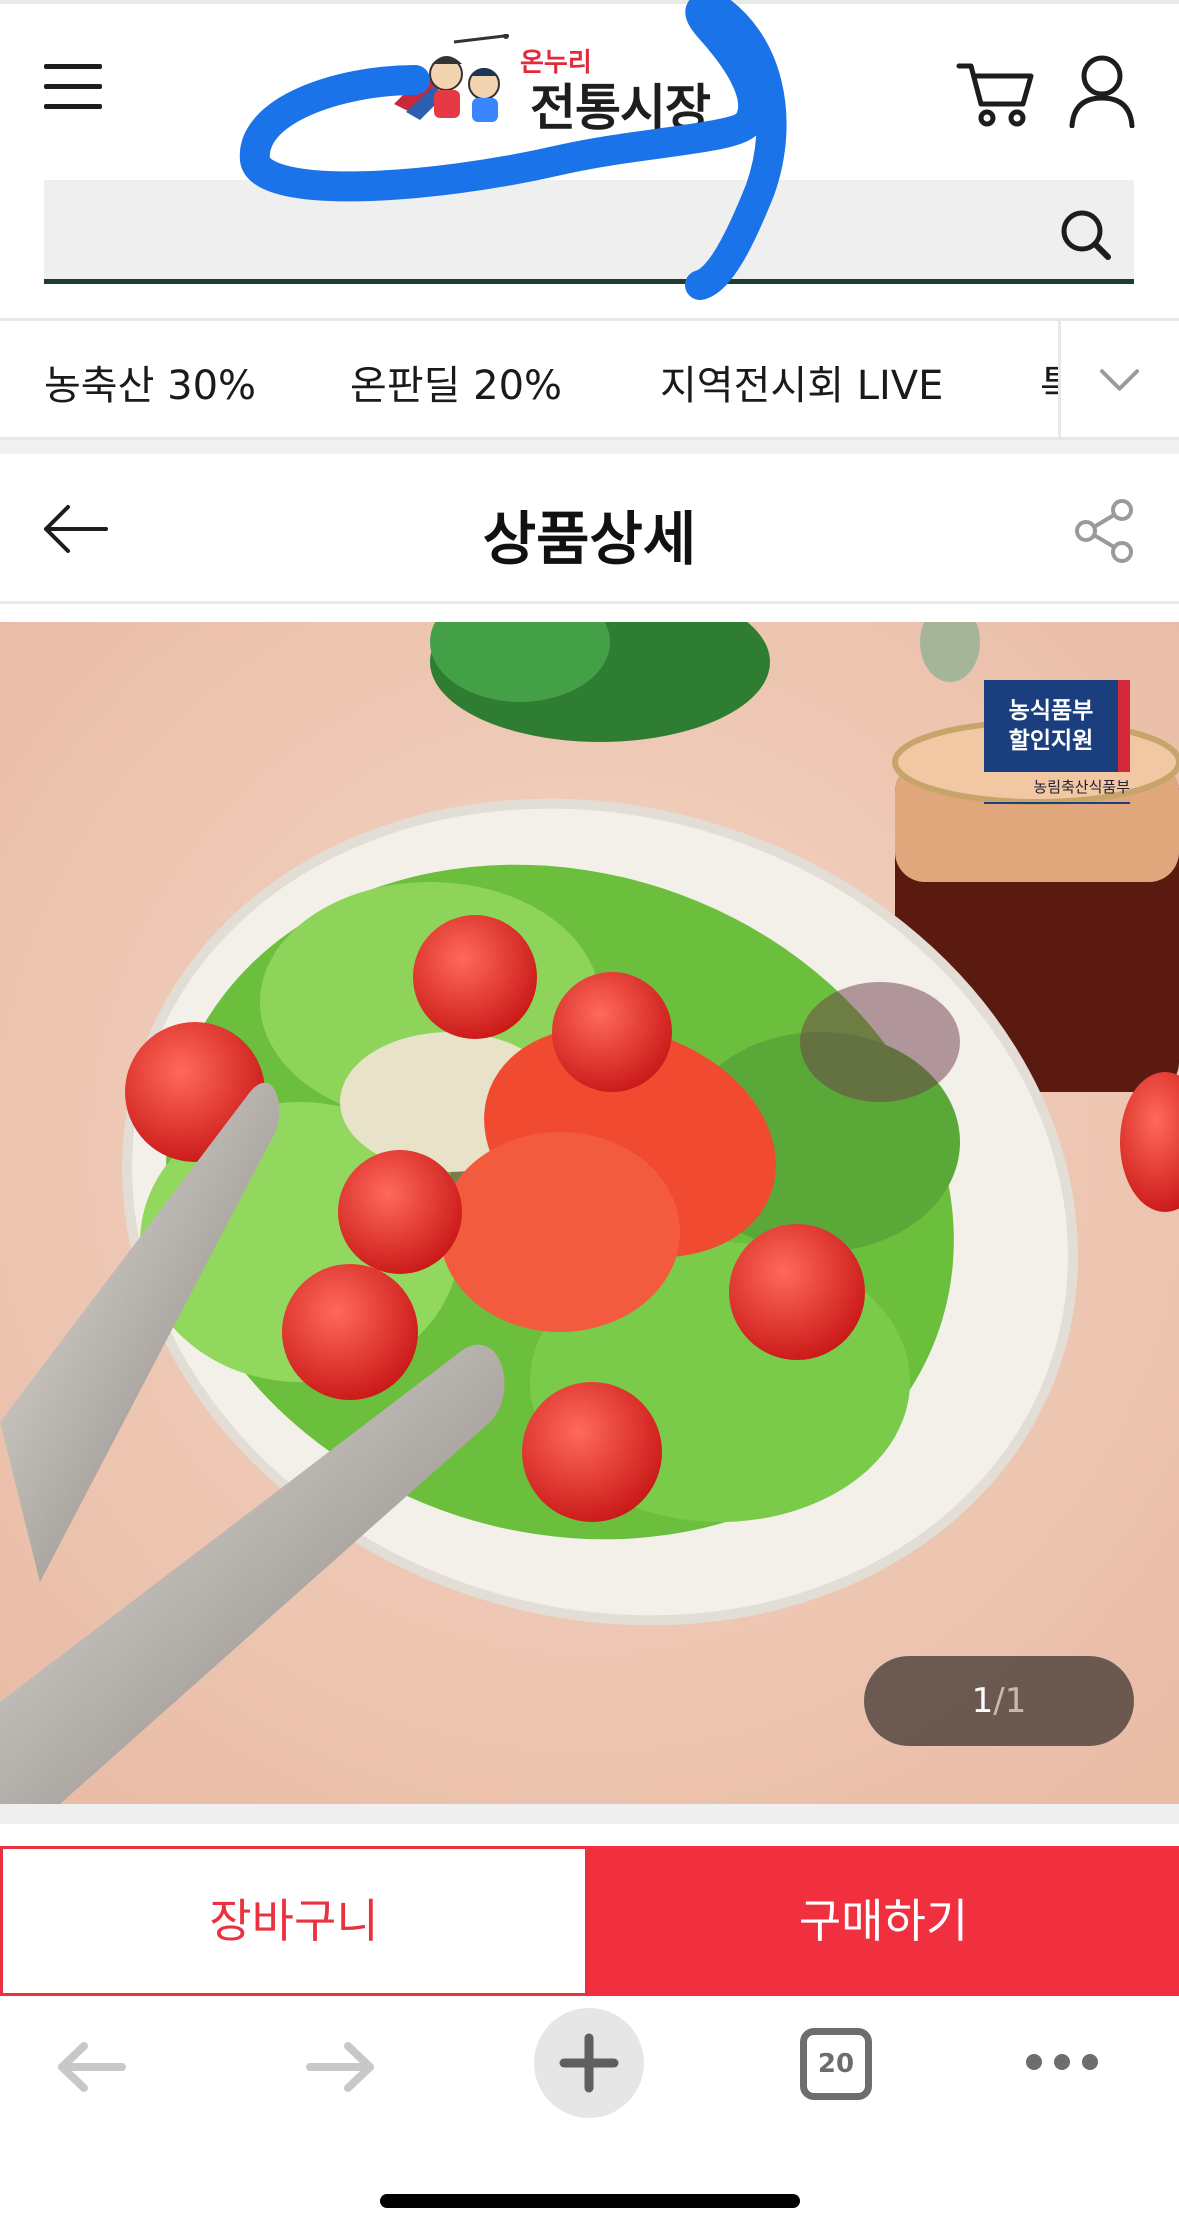 This screenshot has width=1179, height=2230. Describe the element at coordinates (1051, 711) in the screenshot. I see `badge-line1: 농식품부` at that location.